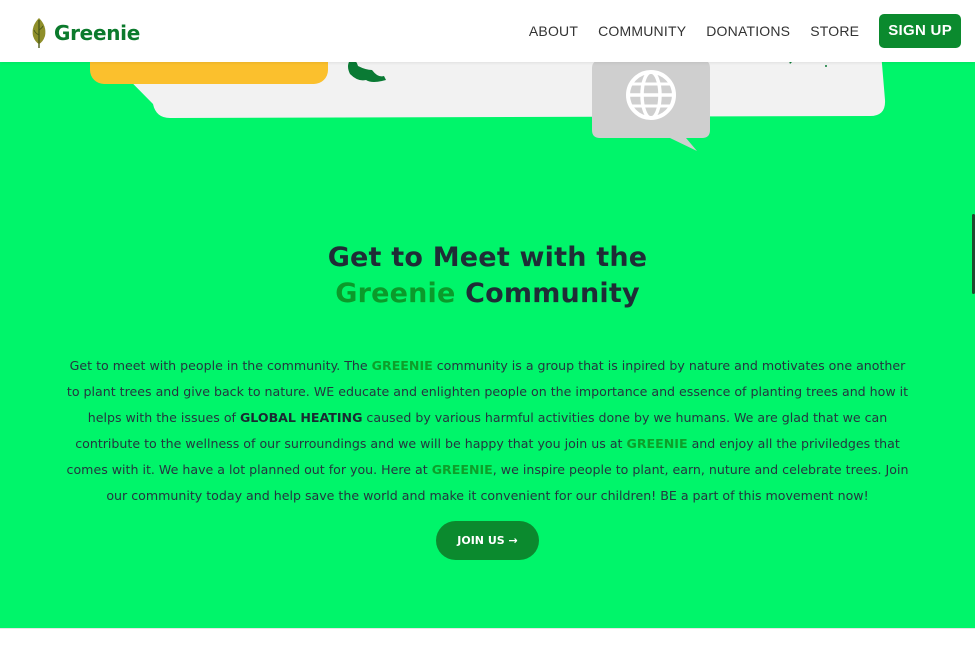 Image resolution: width=975 pixels, height=652 pixels. Describe the element at coordinates (301, 417) in the screenshot. I see `desc-global-heating: GLOBAL HEATING` at that location.